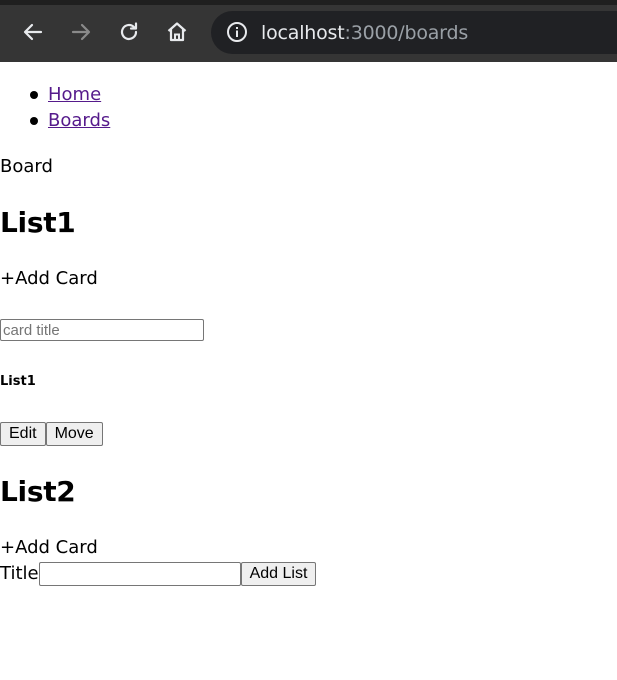 Image resolution: width=617 pixels, height=680 pixels. I want to click on arrow-left-icon, so click(33, 32).